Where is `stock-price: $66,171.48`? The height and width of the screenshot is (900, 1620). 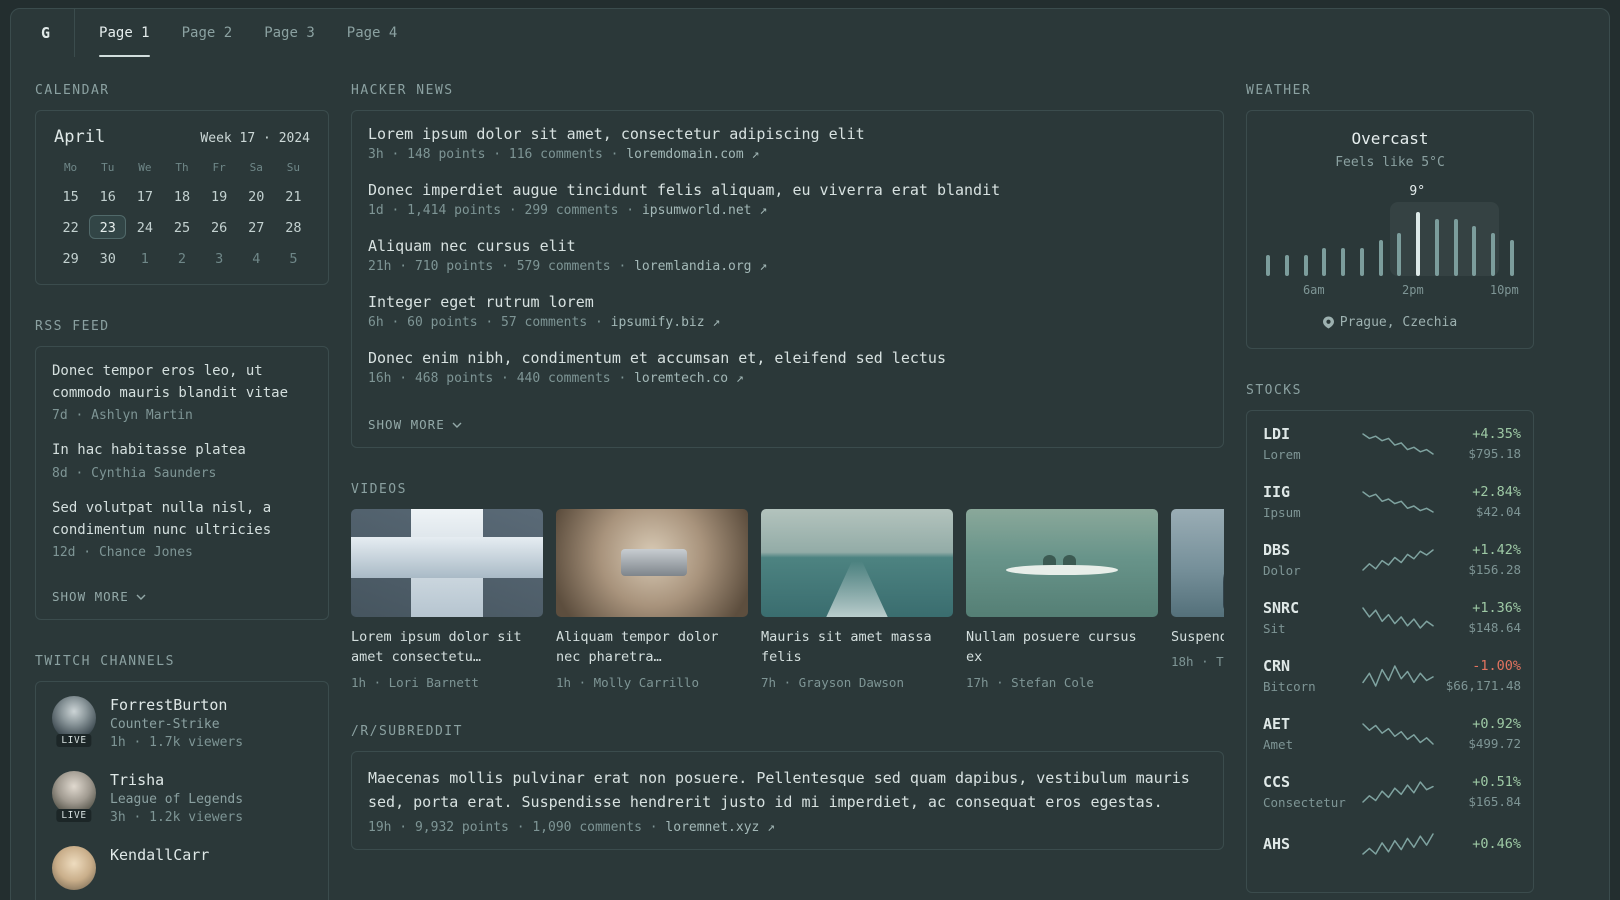
stock-price: $66,171.48 is located at coordinates (1483, 685).